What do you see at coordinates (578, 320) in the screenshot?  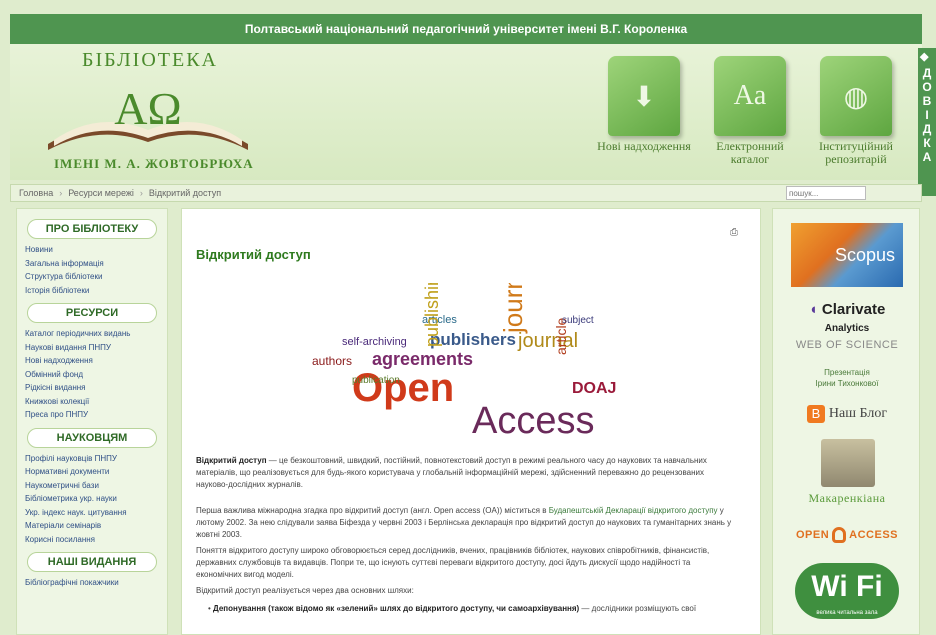 I see `cloud-word: subject` at bounding box center [578, 320].